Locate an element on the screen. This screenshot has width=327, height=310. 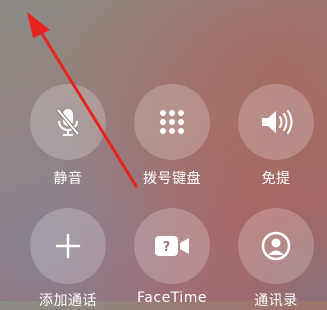
plus-icon is located at coordinates (68, 246).